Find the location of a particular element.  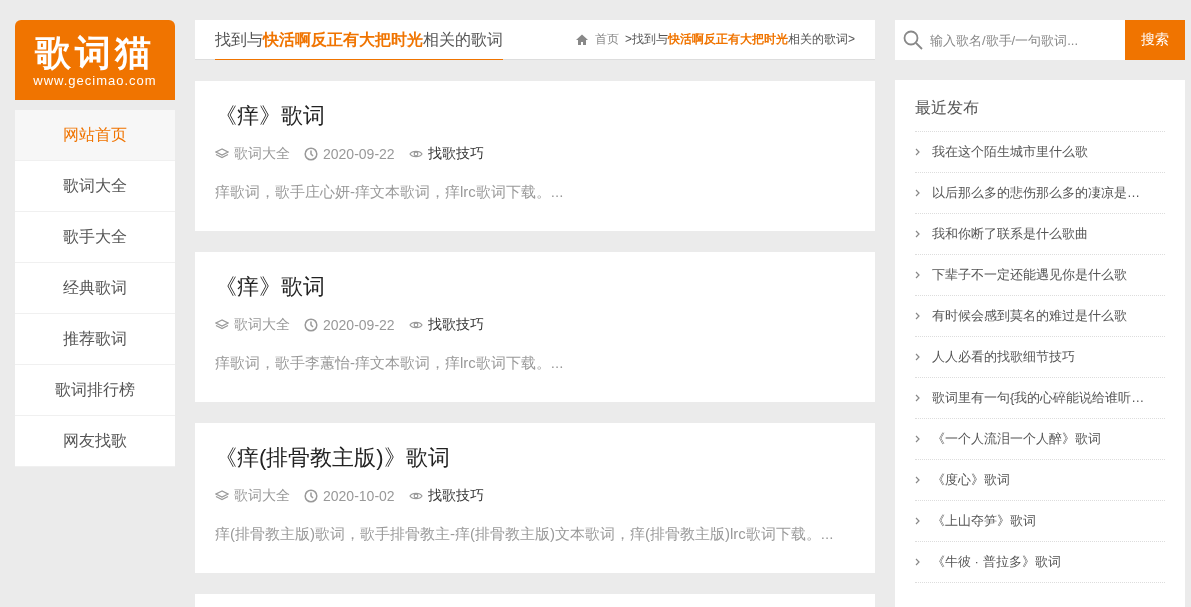

breadcrumb-link: 首页 is located at coordinates (606, 39).